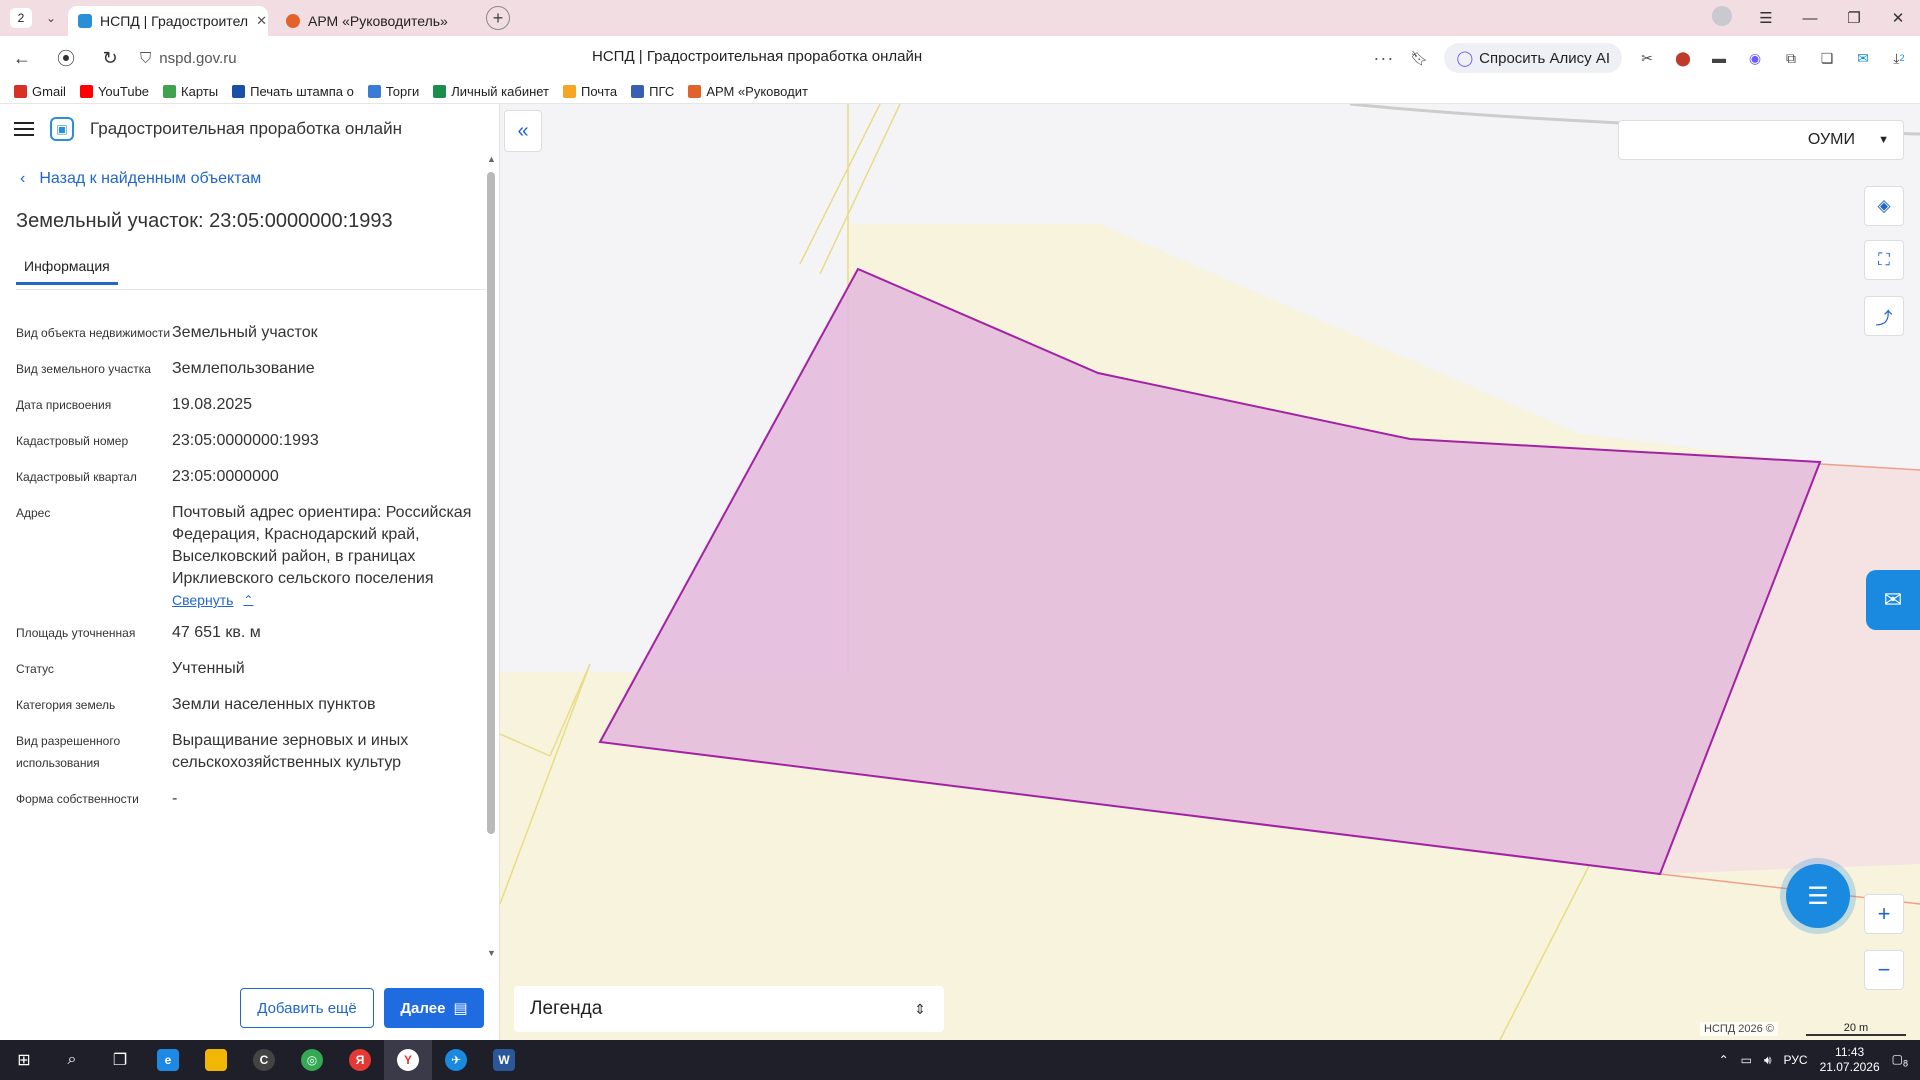 The image size is (1920, 1080). Describe the element at coordinates (1533, 58) in the screenshot. I see `ask-alisa-button: ◯ Спросить Алису AI` at that location.